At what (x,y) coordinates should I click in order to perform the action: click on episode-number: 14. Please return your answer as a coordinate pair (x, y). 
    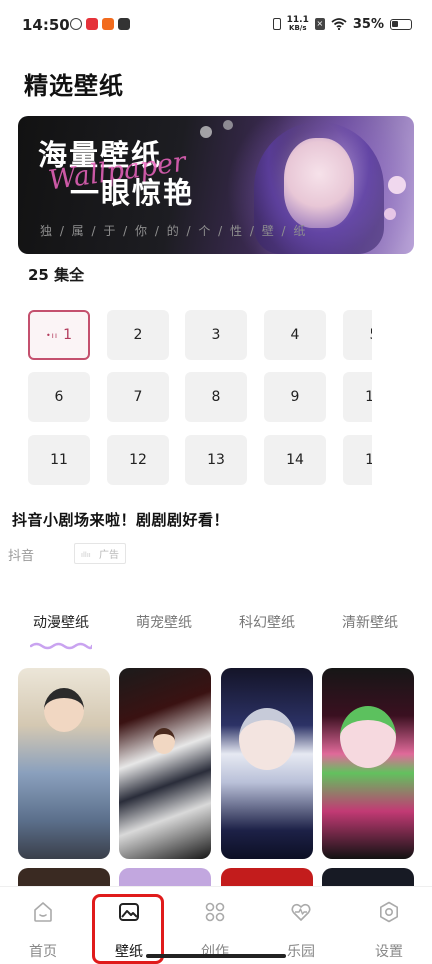
    Looking at the image, I should click on (295, 460).